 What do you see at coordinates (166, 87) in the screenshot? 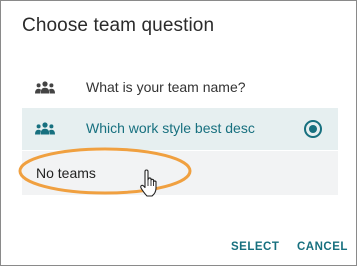
I see `option-label: What is your team name?` at bounding box center [166, 87].